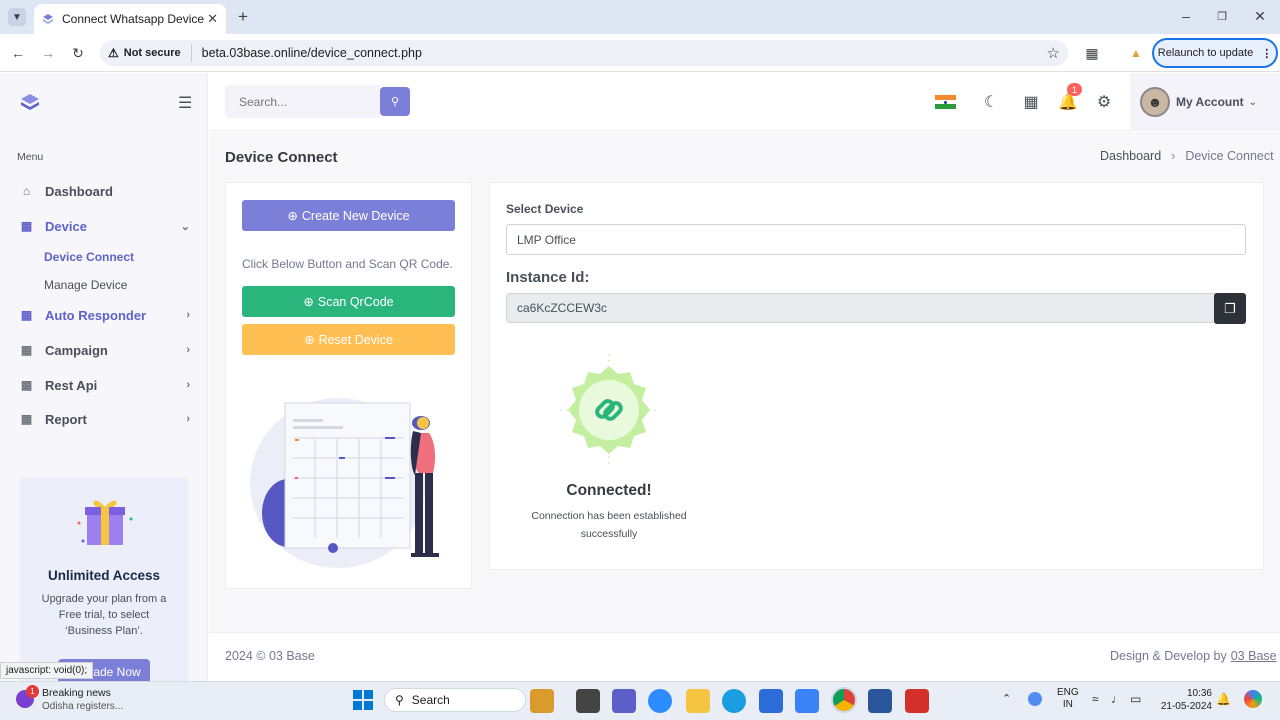 This screenshot has width=1280, height=720. What do you see at coordinates (698, 701) in the screenshot?
I see `file-explorer-icon` at bounding box center [698, 701].